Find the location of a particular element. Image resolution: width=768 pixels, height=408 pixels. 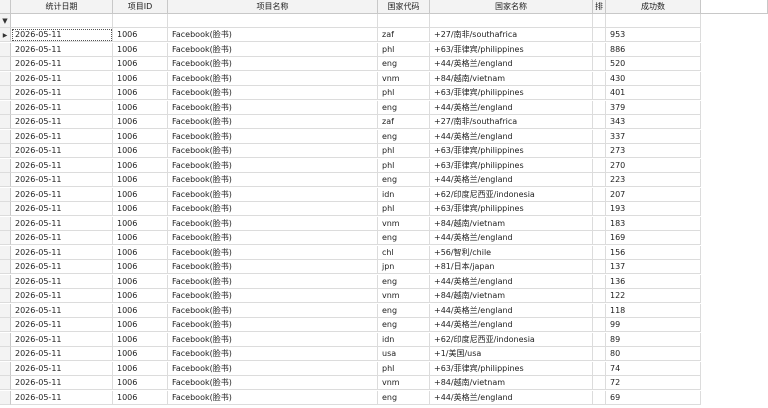

country-name-cell: +56/智利/chile is located at coordinates (511, 252).